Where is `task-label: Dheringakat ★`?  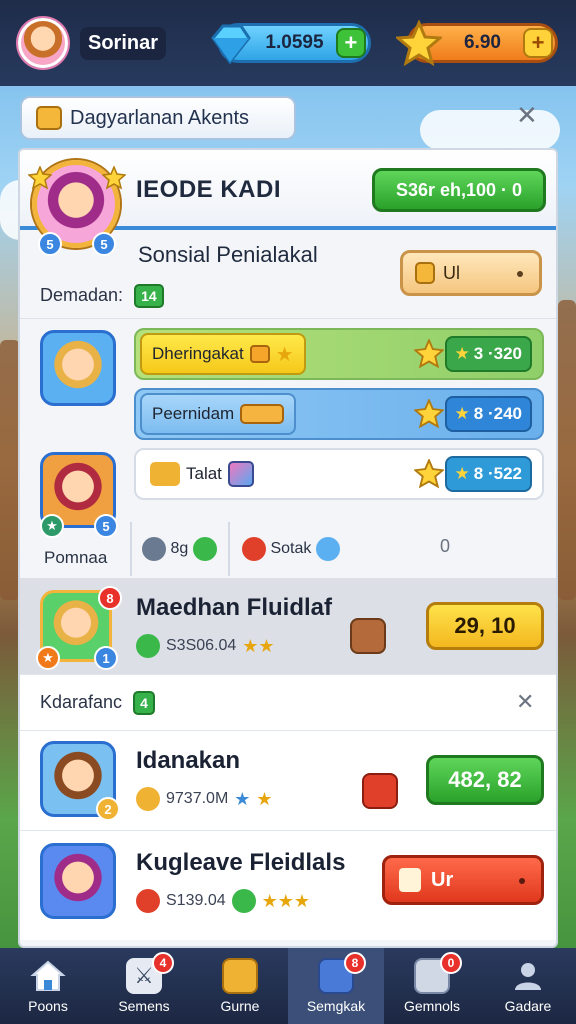
task-label: Dheringakat ★ is located at coordinates (223, 354).